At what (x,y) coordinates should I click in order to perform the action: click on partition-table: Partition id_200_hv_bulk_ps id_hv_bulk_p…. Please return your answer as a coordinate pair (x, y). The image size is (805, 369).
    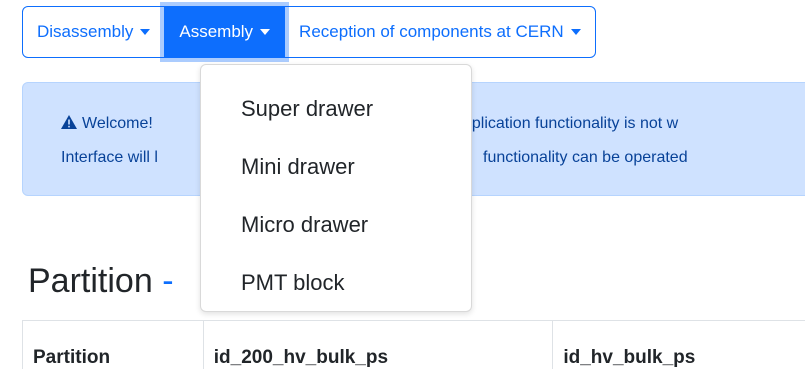
    Looking at the image, I should click on (413, 344).